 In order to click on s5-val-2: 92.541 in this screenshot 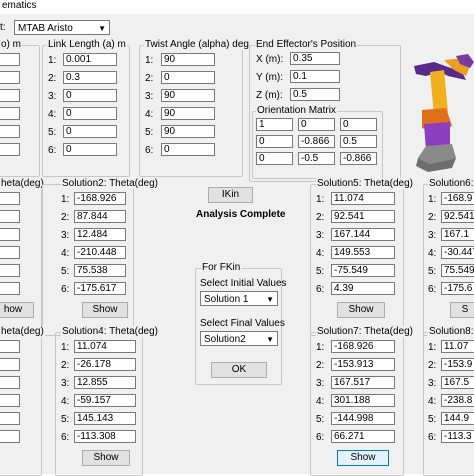, I will do `click(363, 216)`.